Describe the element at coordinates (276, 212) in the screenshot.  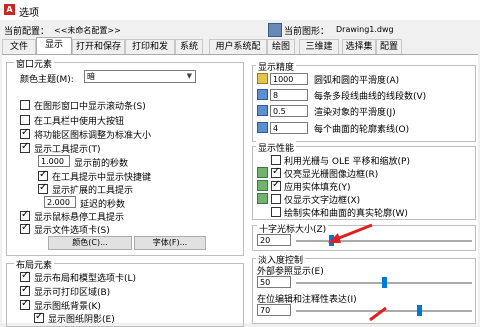
I see `true-silhouettes-checkbox` at that location.